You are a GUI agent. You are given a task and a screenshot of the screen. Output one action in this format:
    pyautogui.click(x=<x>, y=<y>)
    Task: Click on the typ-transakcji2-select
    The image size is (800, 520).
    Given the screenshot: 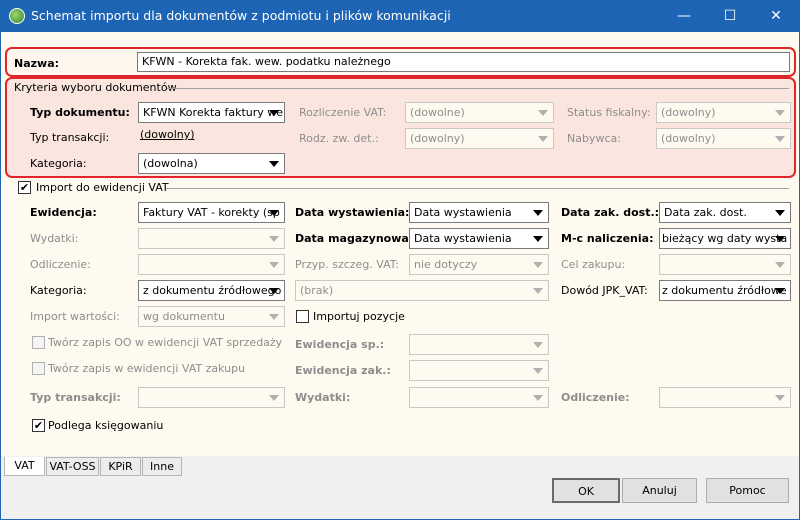 What is the action you would take?
    pyautogui.click(x=211, y=397)
    